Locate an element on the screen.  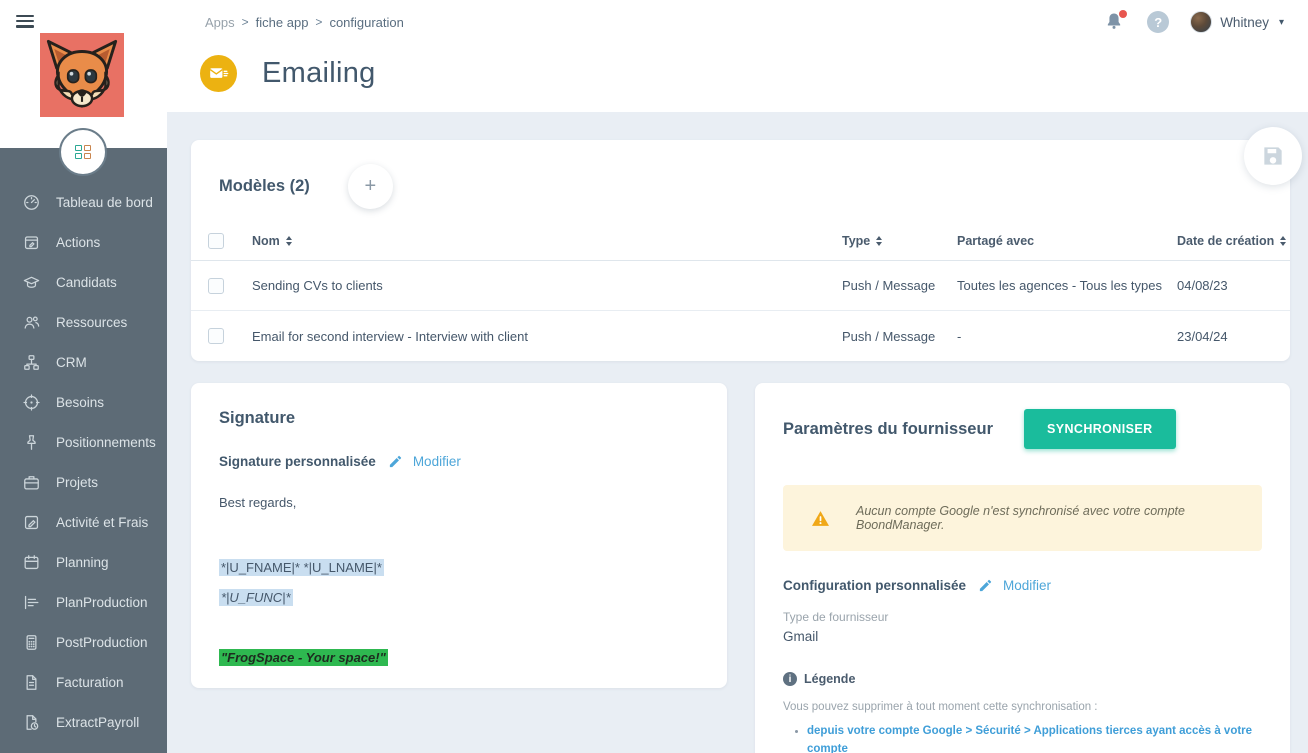
sidebar-item: CRM is located at coordinates (83, 362).